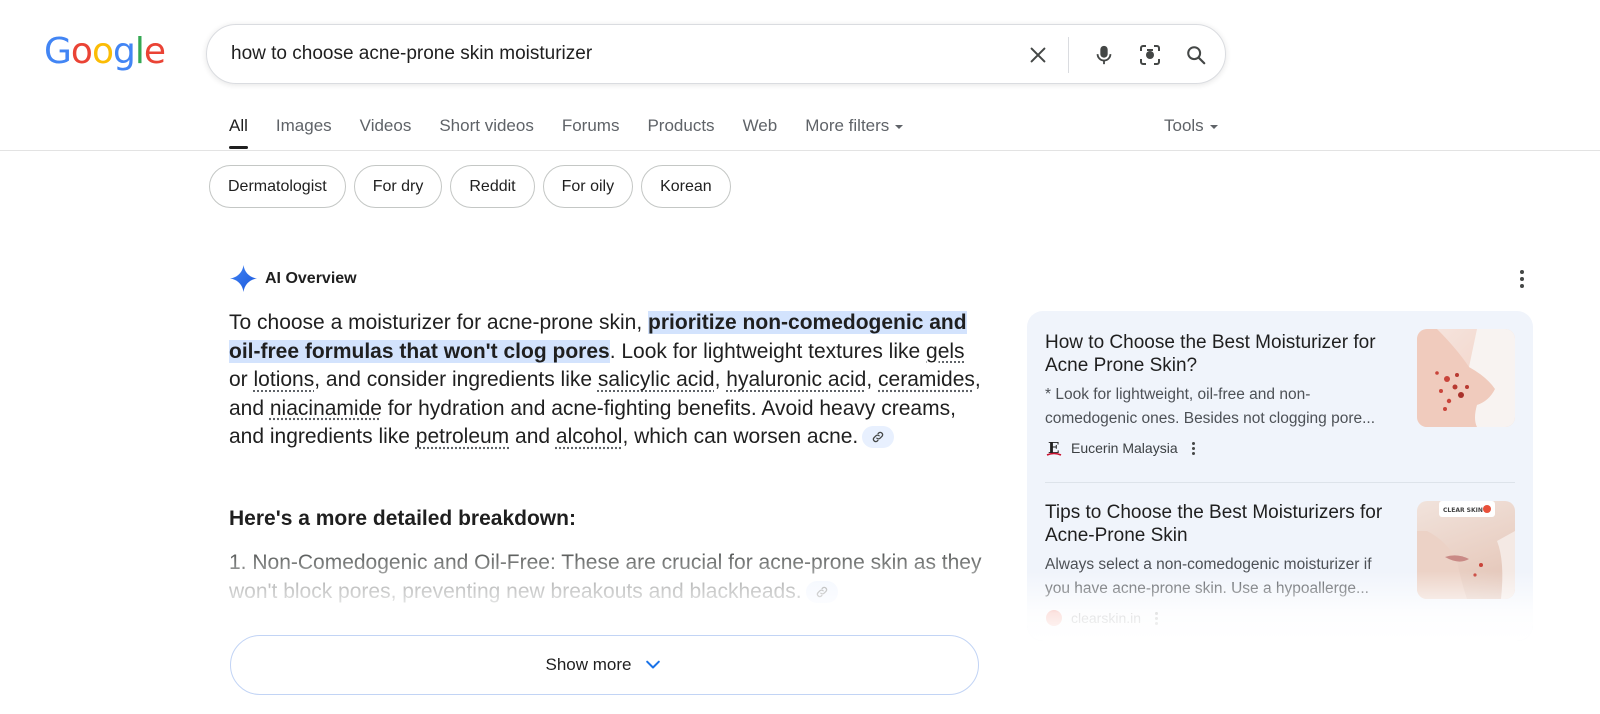 This screenshot has height=714, width=1600. I want to click on tab-more-filters: More filters, so click(854, 133).